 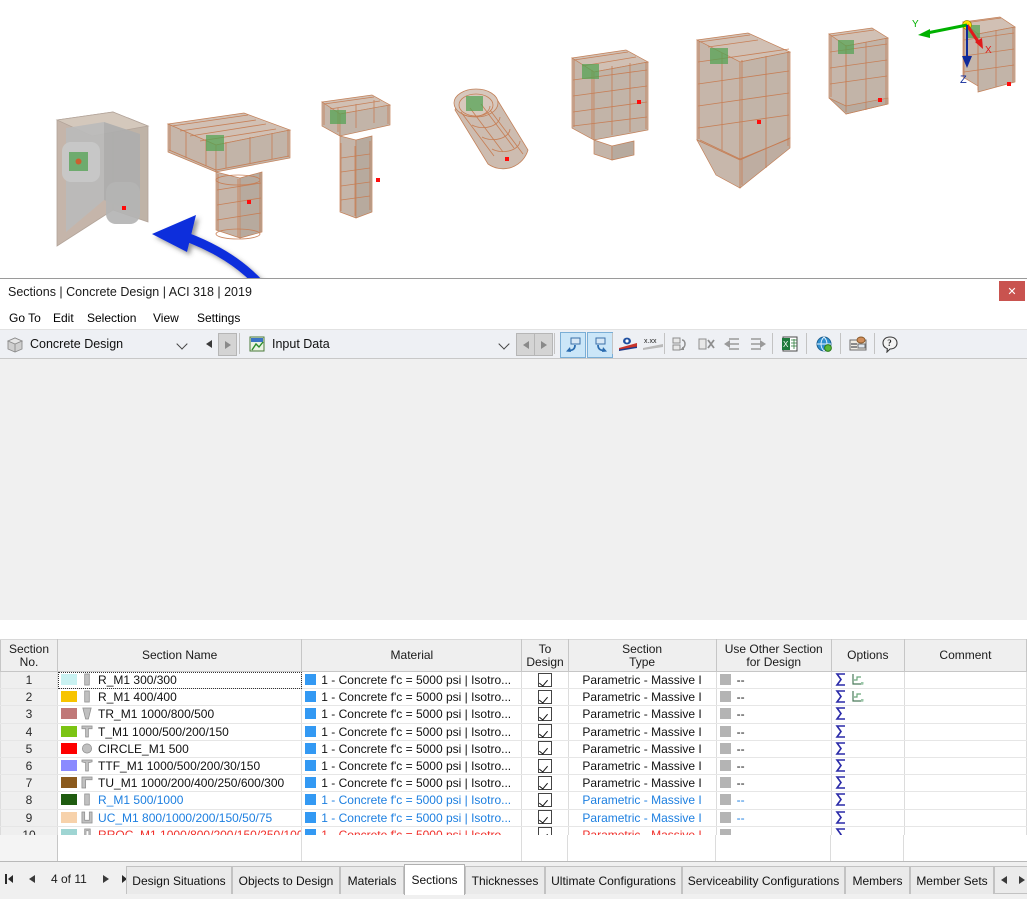 What do you see at coordinates (218, 318) in the screenshot?
I see `menu-settings: Settings` at bounding box center [218, 318].